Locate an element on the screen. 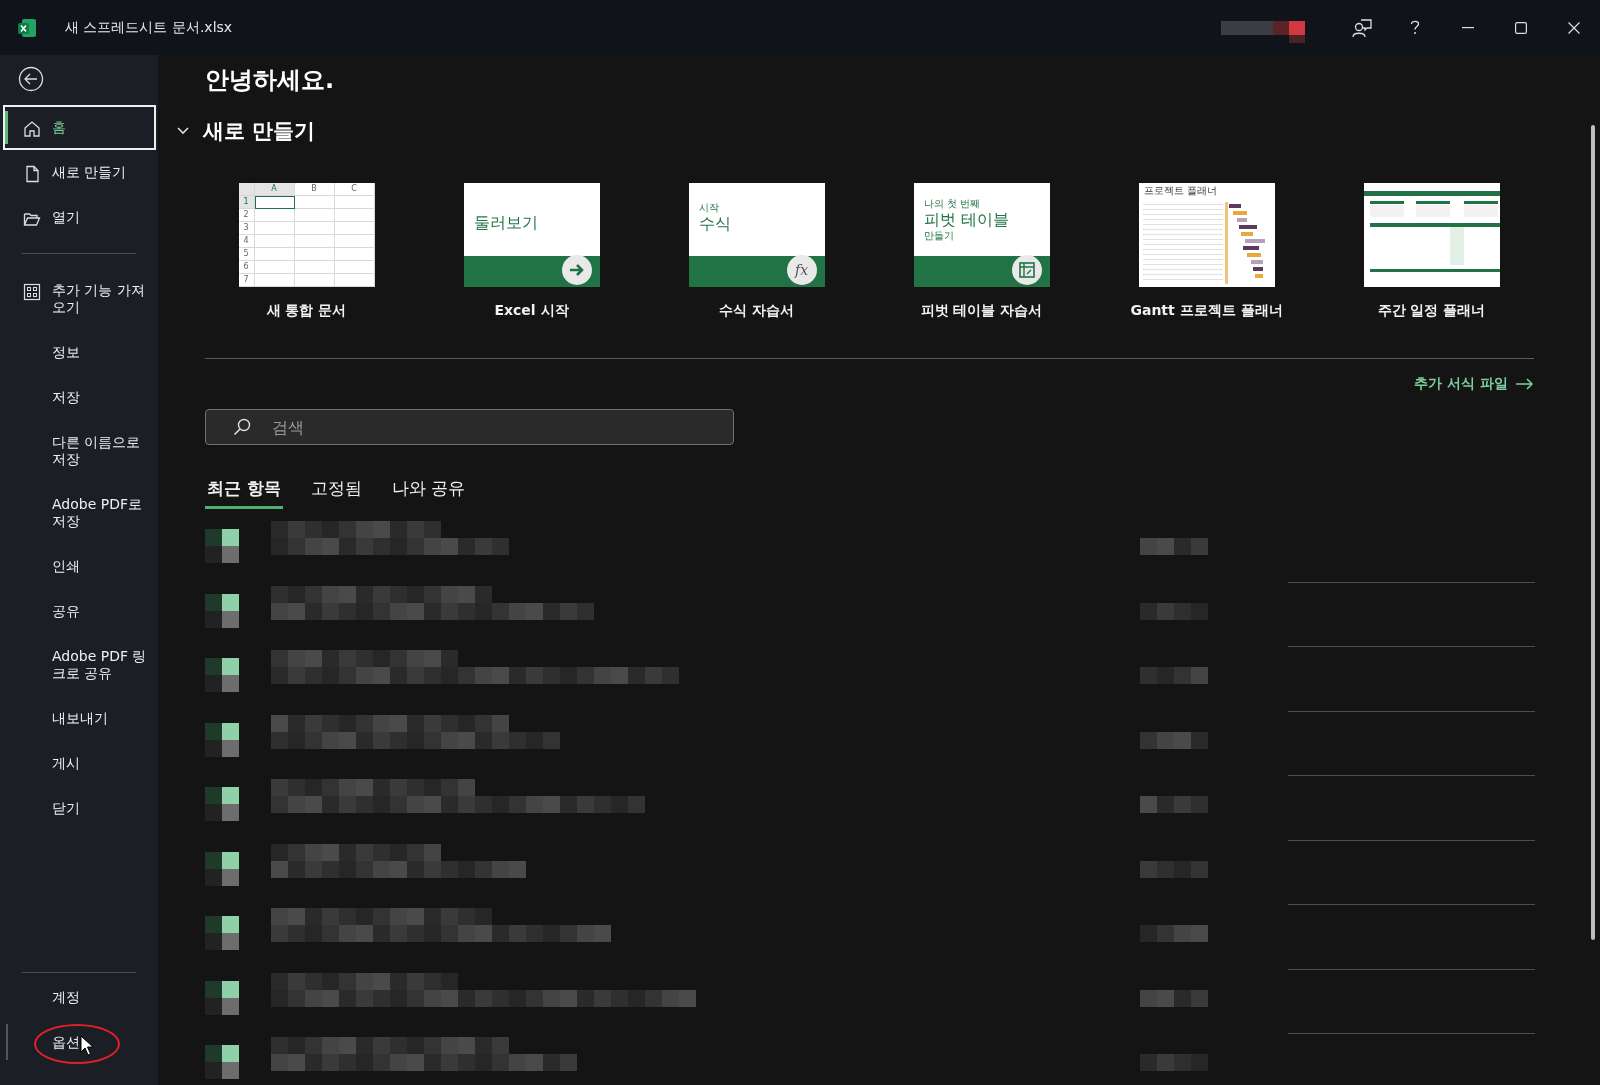 This screenshot has height=1085, width=1600. sidebar-item: 옵션 is located at coordinates (79, 1042).